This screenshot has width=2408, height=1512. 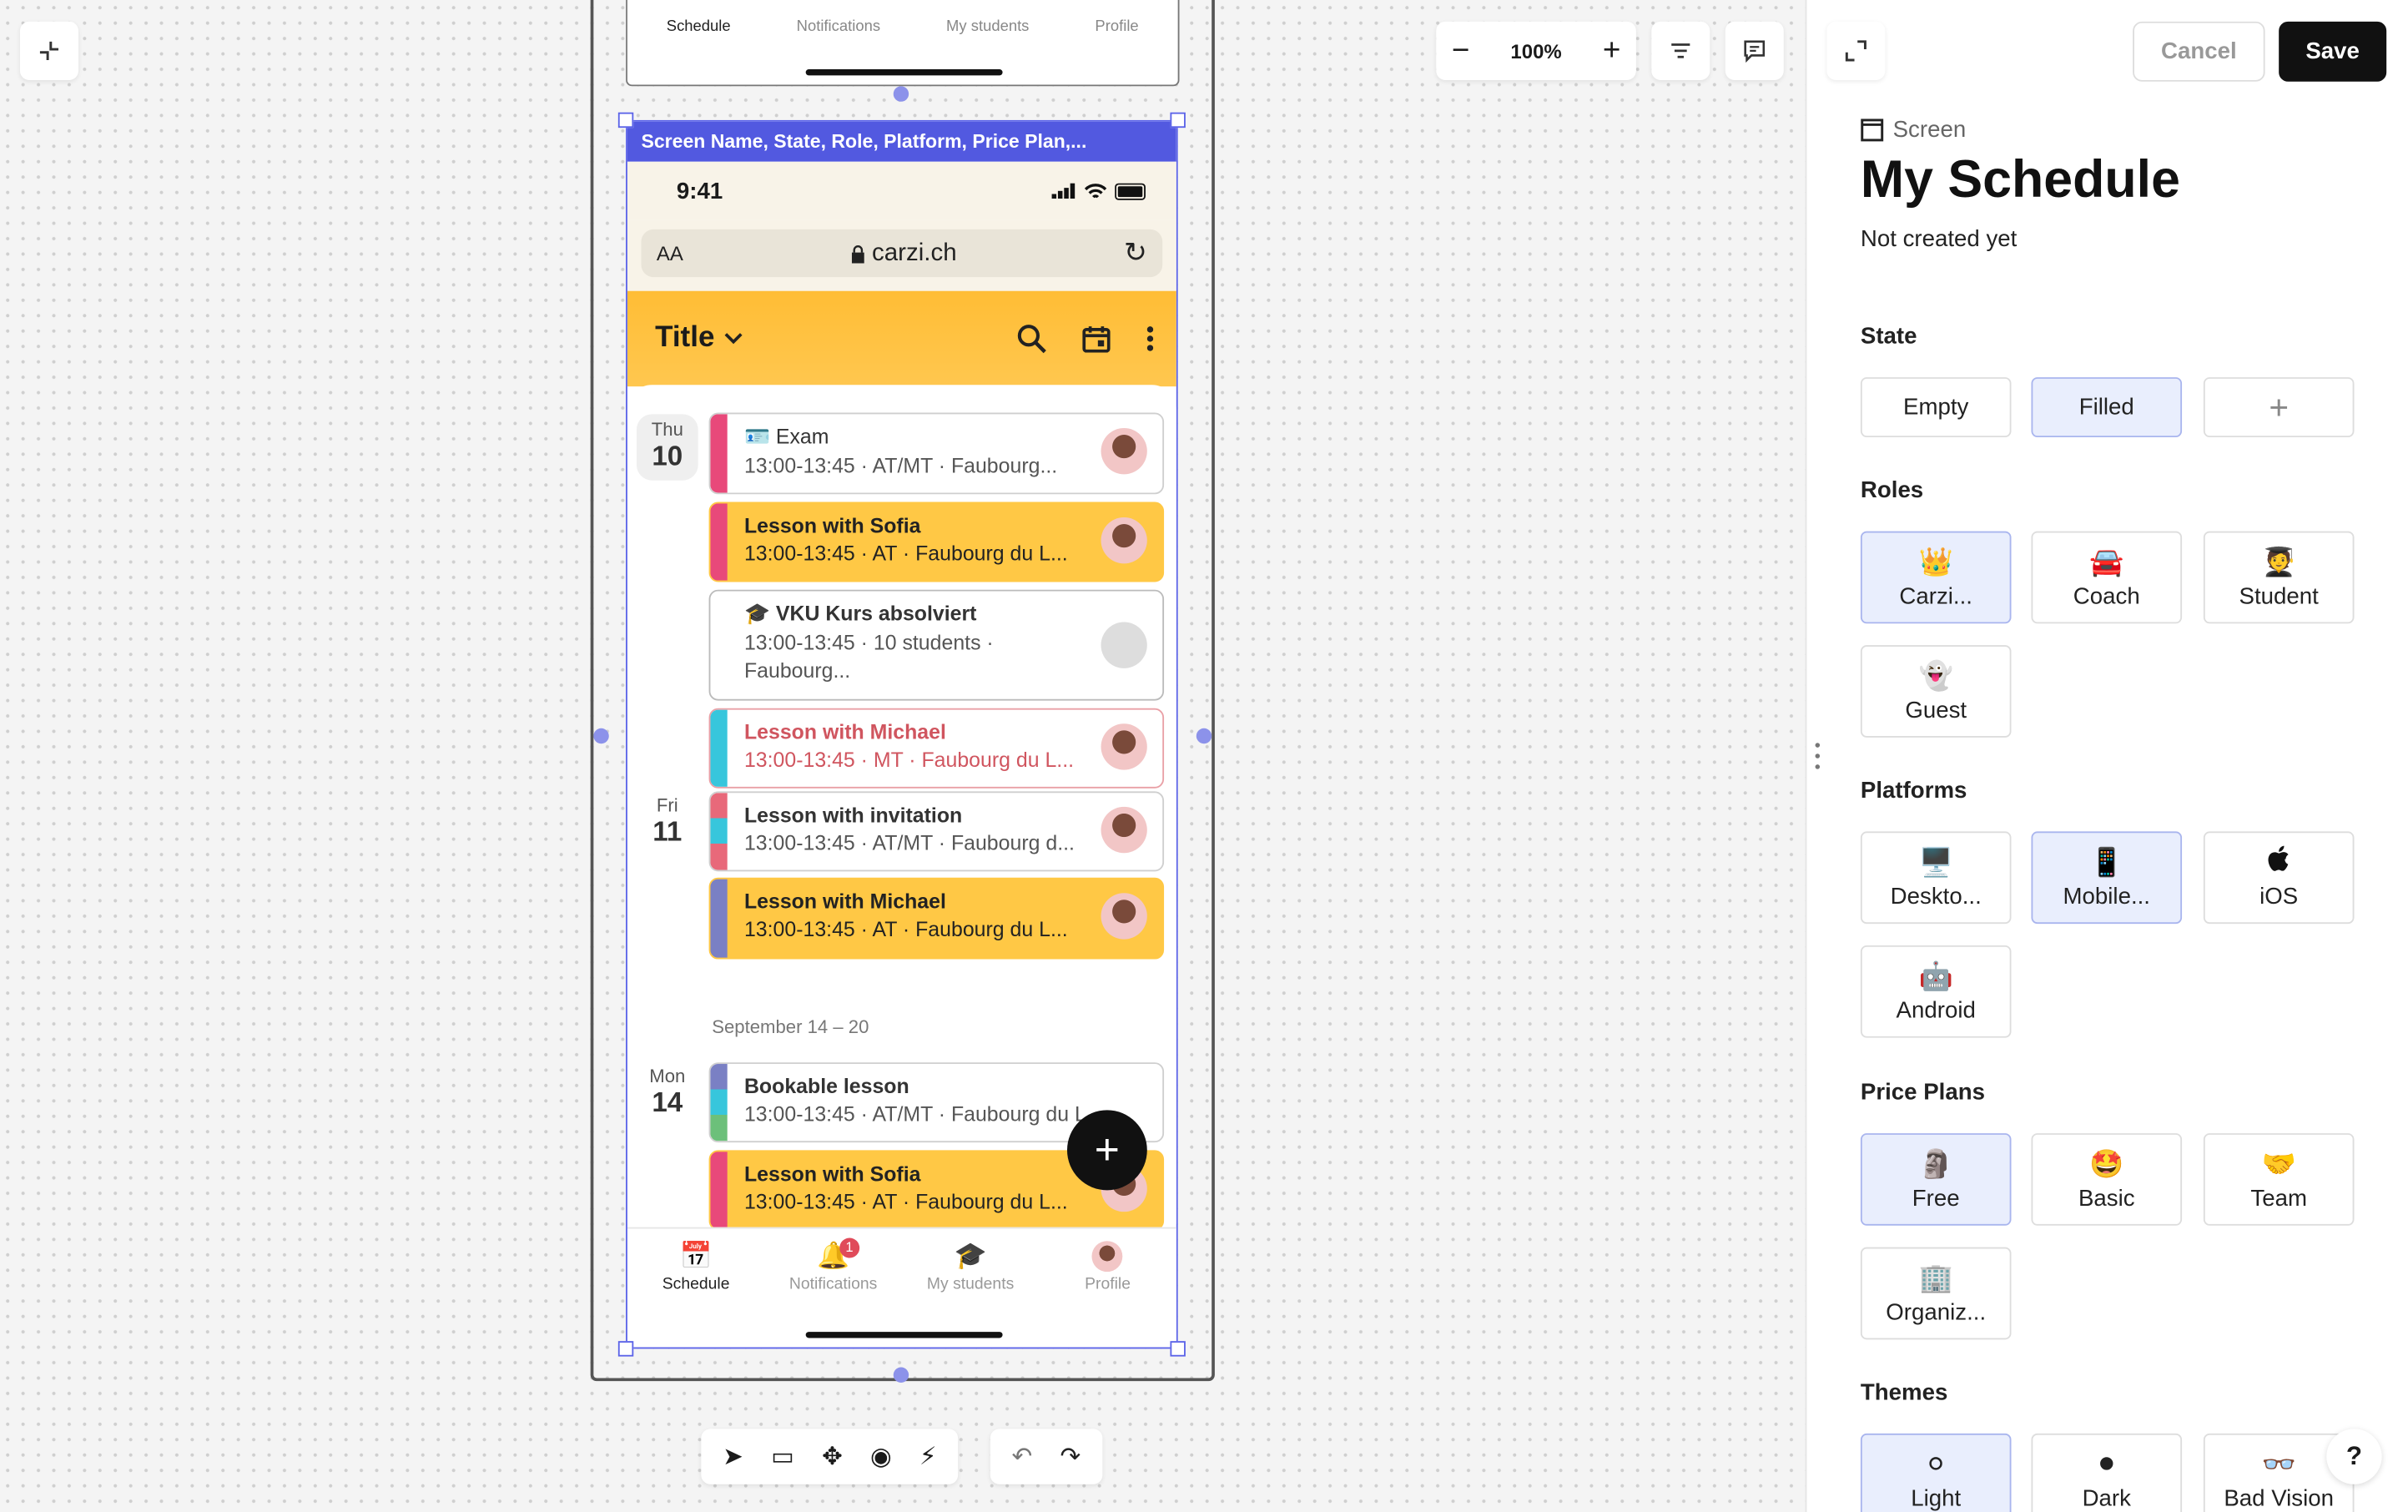 I want to click on resize-handle-tl, so click(x=625, y=120).